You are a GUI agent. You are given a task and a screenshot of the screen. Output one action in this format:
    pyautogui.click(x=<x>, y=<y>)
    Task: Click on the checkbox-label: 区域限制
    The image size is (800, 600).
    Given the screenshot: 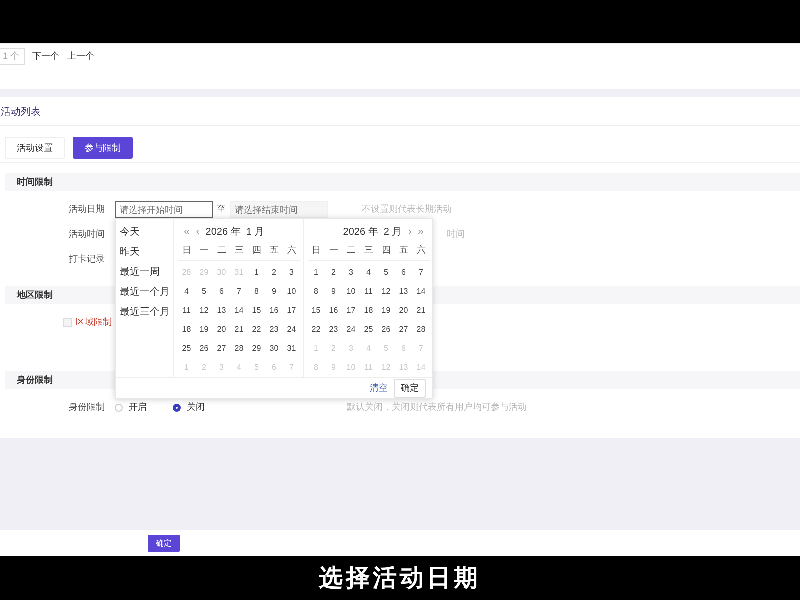 What is the action you would take?
    pyautogui.click(x=94, y=322)
    